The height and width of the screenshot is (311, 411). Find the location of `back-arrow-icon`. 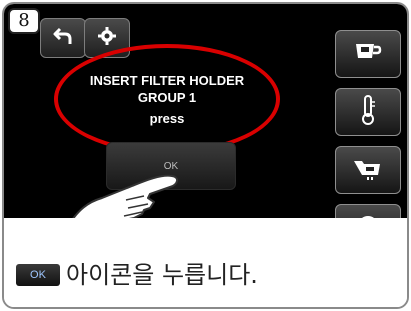

back-arrow-icon is located at coordinates (63, 38).